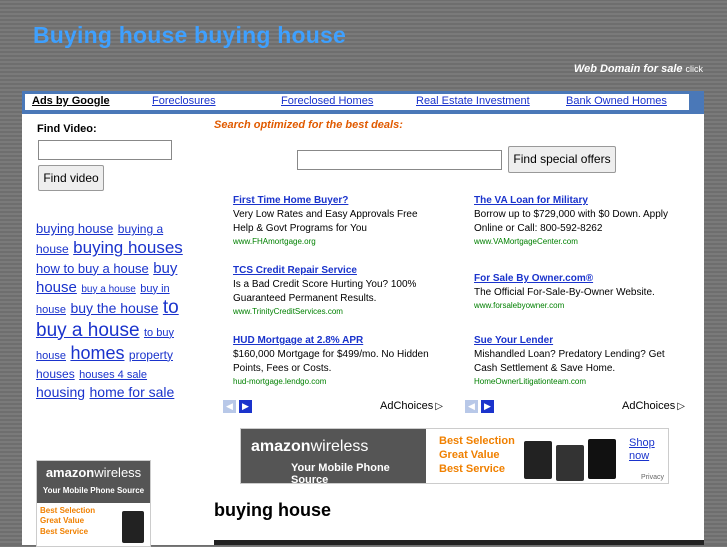 The width and height of the screenshot is (727, 547). I want to click on domain-sale-click: click, so click(695, 69).